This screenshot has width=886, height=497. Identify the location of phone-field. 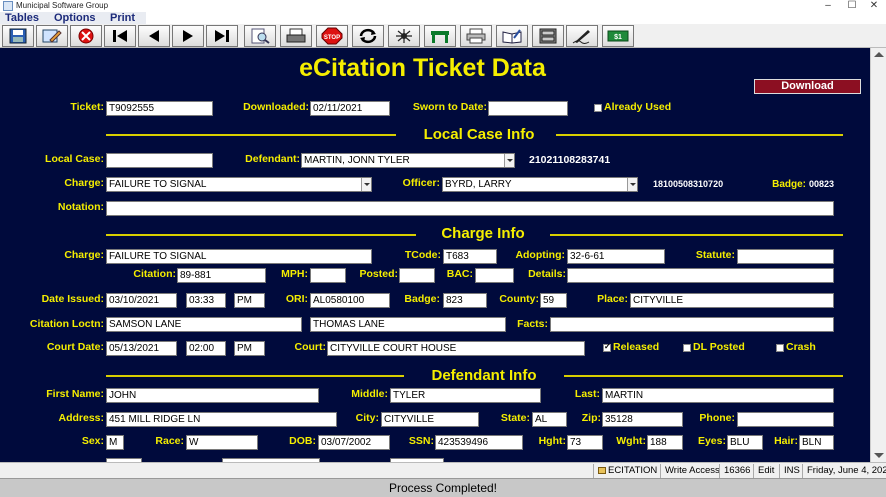
(785, 419).